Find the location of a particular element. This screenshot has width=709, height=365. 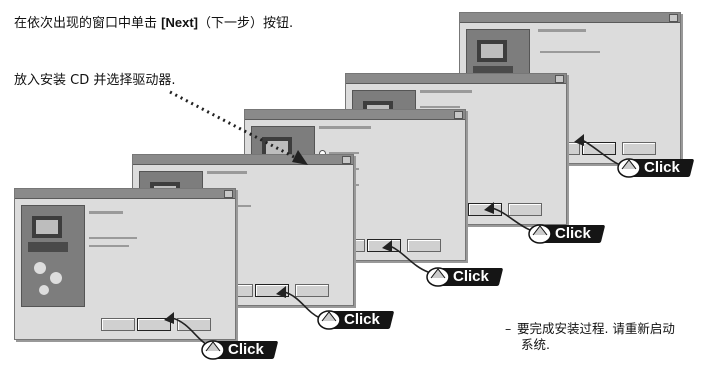

click-arrow-4-head is located at coordinates (489, 208).